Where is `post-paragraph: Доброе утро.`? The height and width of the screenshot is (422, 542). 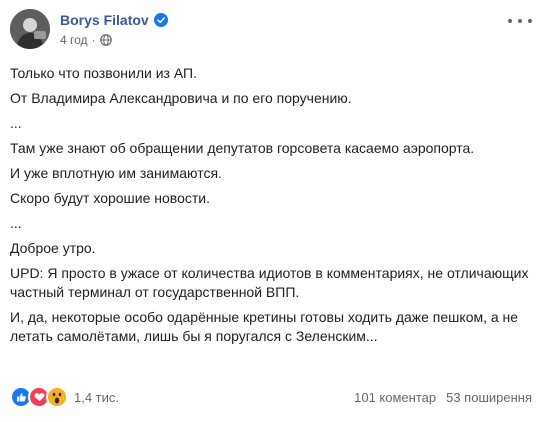 post-paragraph: Доброе утро. is located at coordinates (53, 248).